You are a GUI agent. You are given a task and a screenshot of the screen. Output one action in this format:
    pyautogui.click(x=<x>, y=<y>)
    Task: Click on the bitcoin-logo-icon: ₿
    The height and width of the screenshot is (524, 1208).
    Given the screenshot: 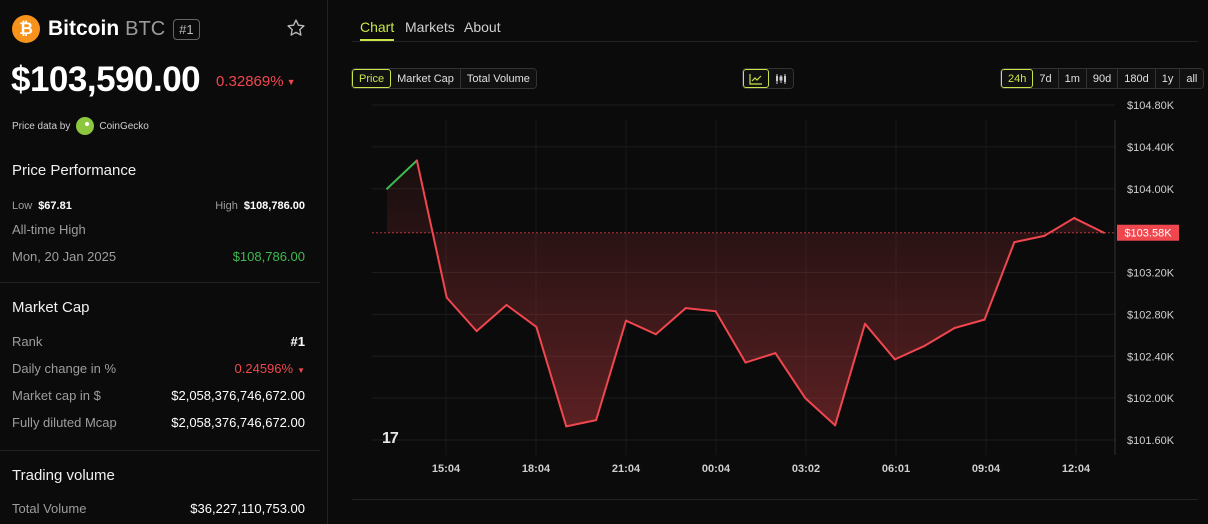 What is the action you would take?
    pyautogui.click(x=26, y=29)
    